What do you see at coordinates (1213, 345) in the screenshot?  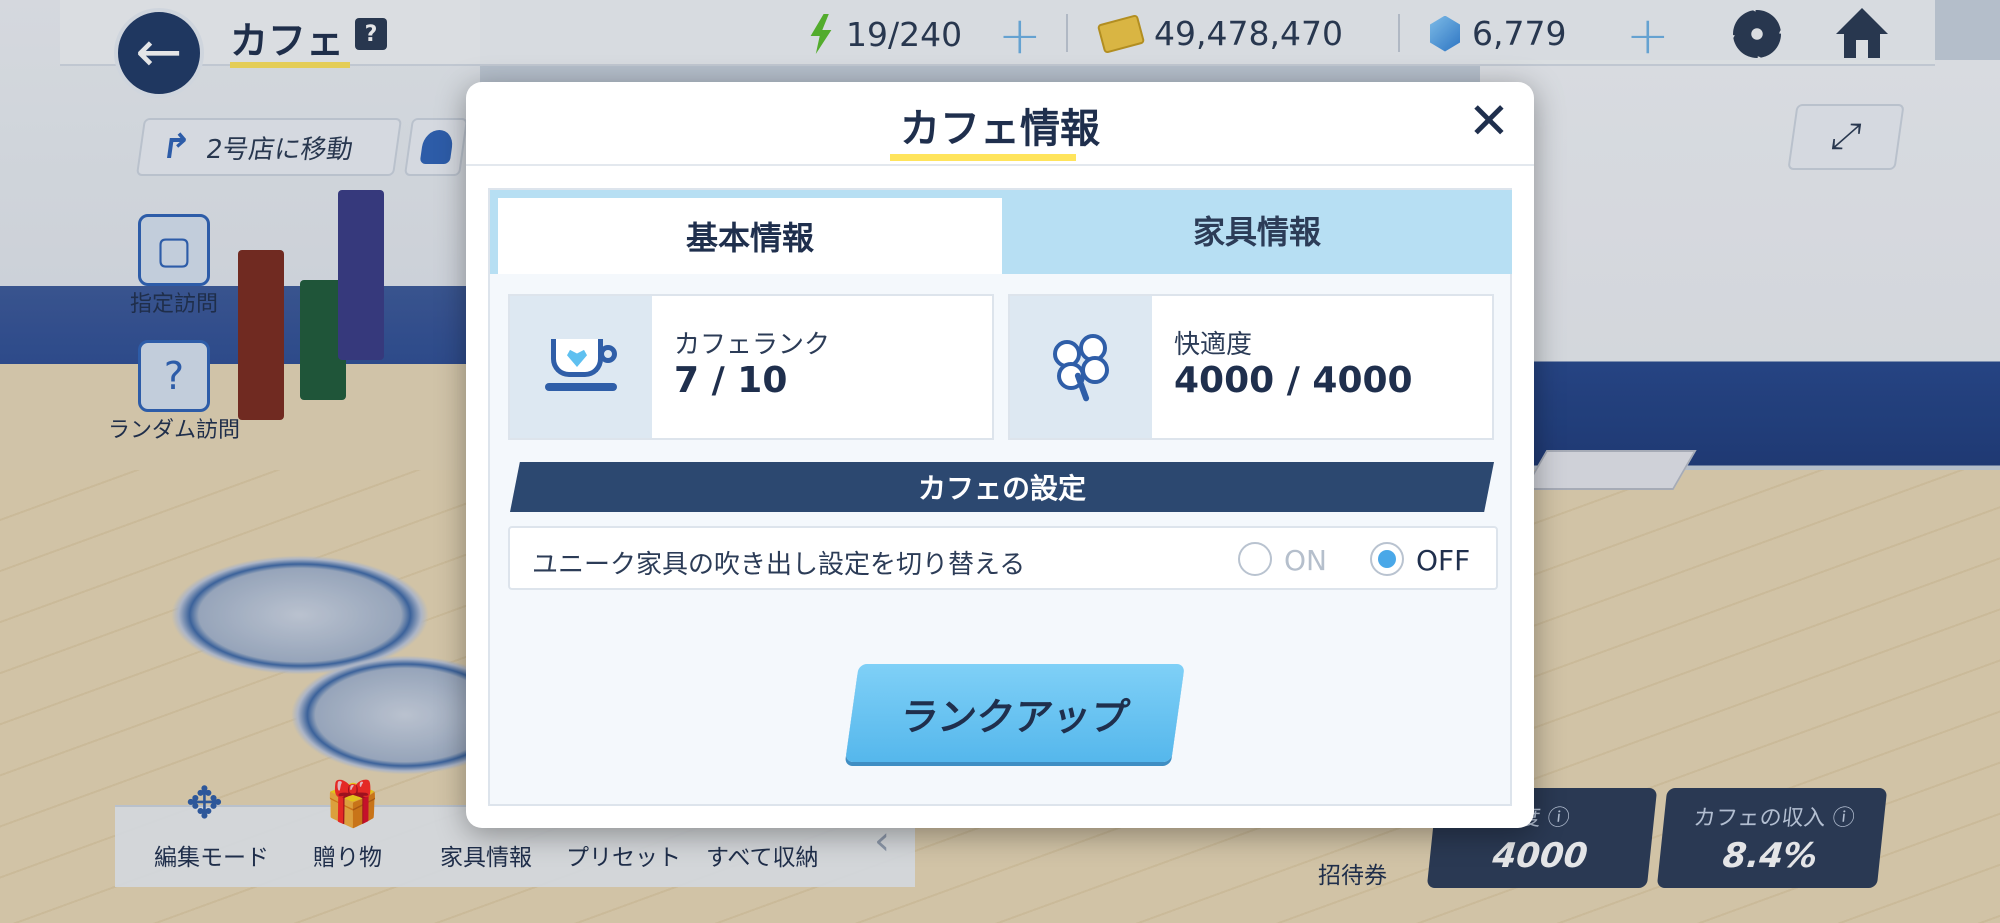 I see `comfort-label: 快適度` at bounding box center [1213, 345].